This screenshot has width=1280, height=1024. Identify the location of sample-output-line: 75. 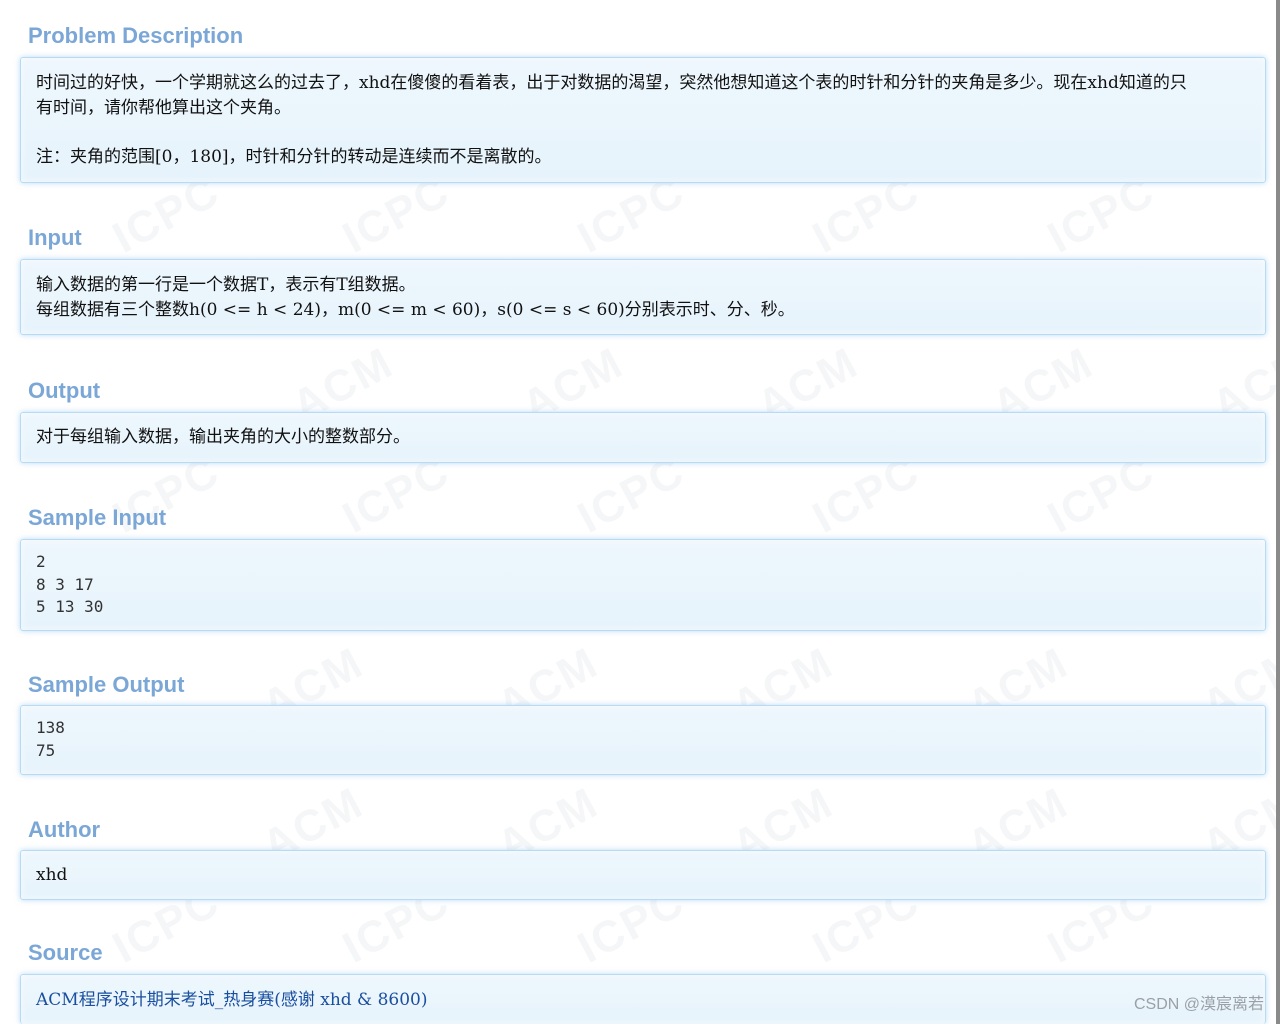
(46, 750).